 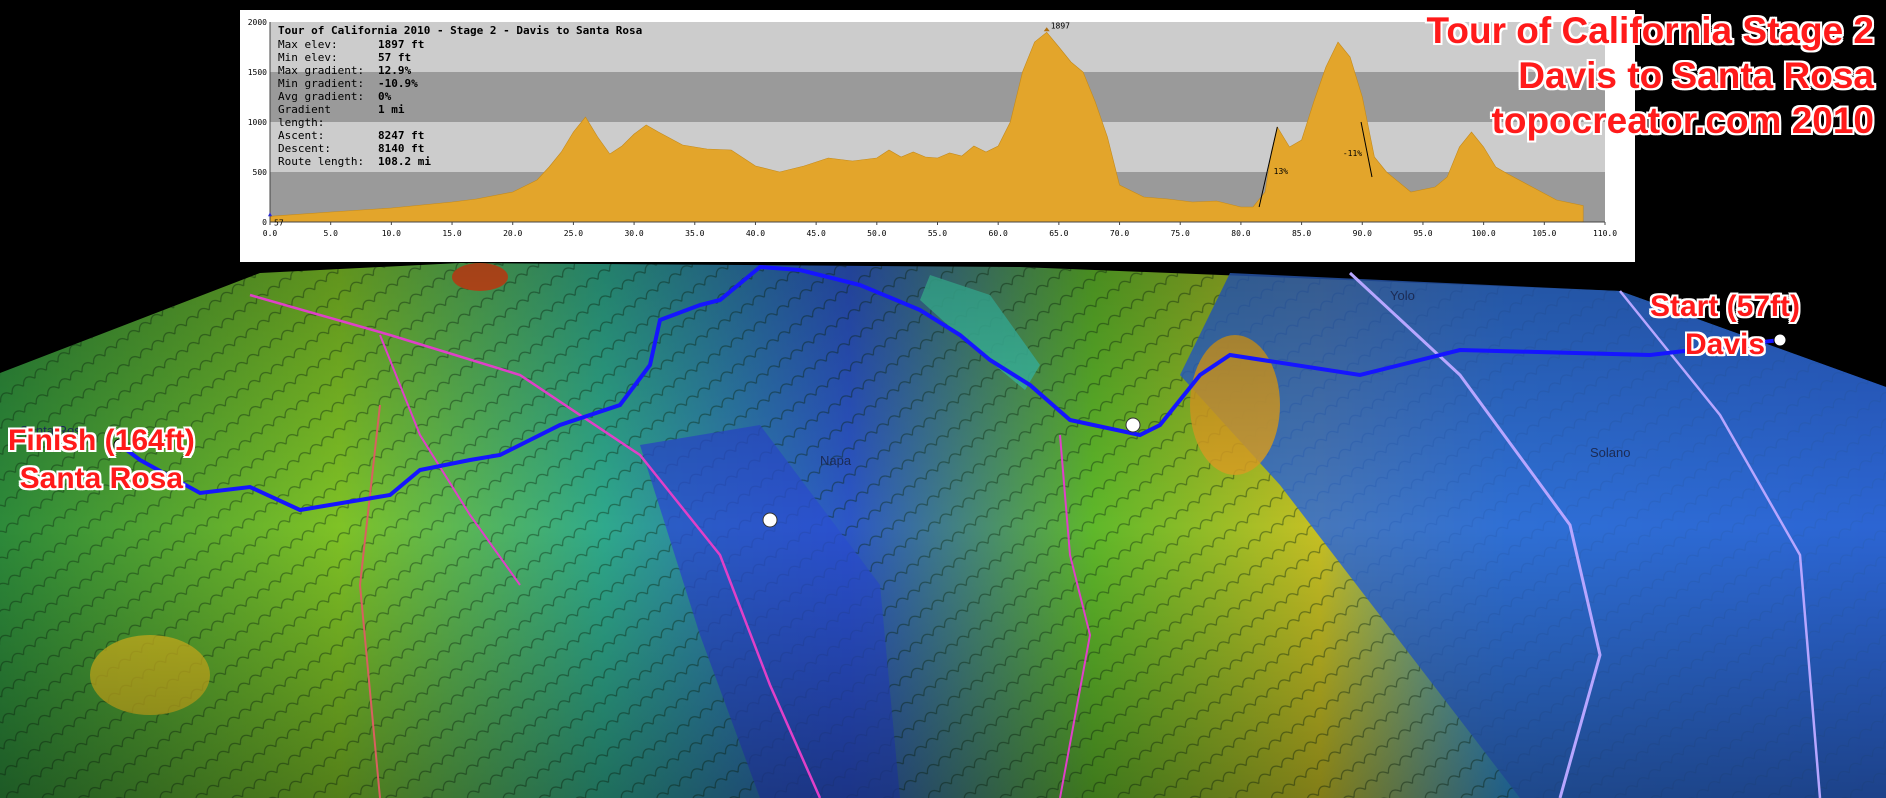 What do you see at coordinates (1352, 153) in the screenshot?
I see `grade-label-down: -11%` at bounding box center [1352, 153].